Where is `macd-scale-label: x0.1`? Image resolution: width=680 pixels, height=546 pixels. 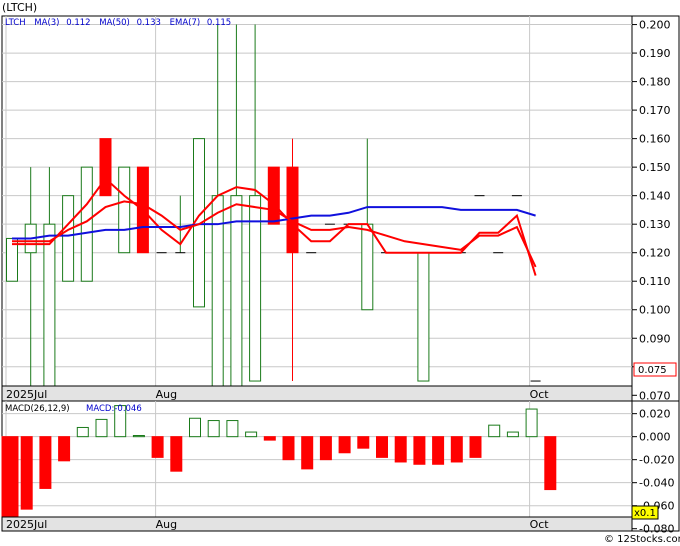 macd-scale-label: x0.1 is located at coordinates (645, 513).